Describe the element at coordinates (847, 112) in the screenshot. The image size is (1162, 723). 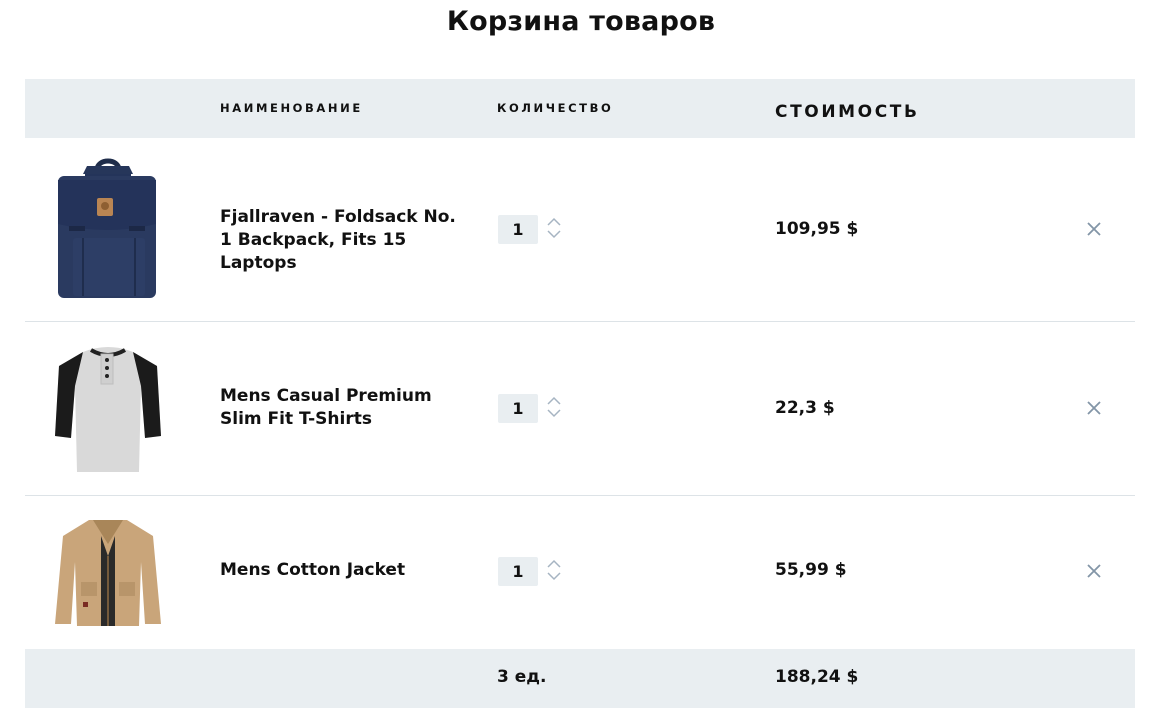
I see `header-price: СТОИМОСТЬ` at that location.